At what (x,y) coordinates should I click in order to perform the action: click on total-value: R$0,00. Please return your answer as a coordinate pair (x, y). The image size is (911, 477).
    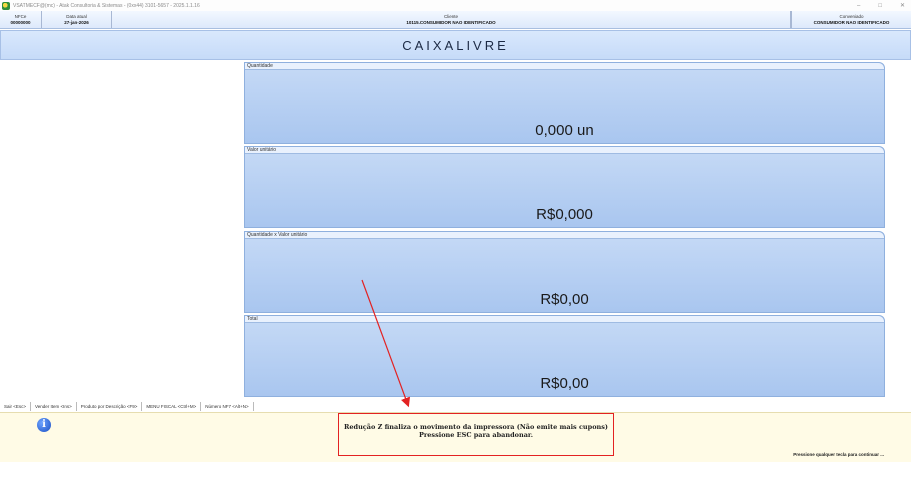
    Looking at the image, I should click on (564, 383).